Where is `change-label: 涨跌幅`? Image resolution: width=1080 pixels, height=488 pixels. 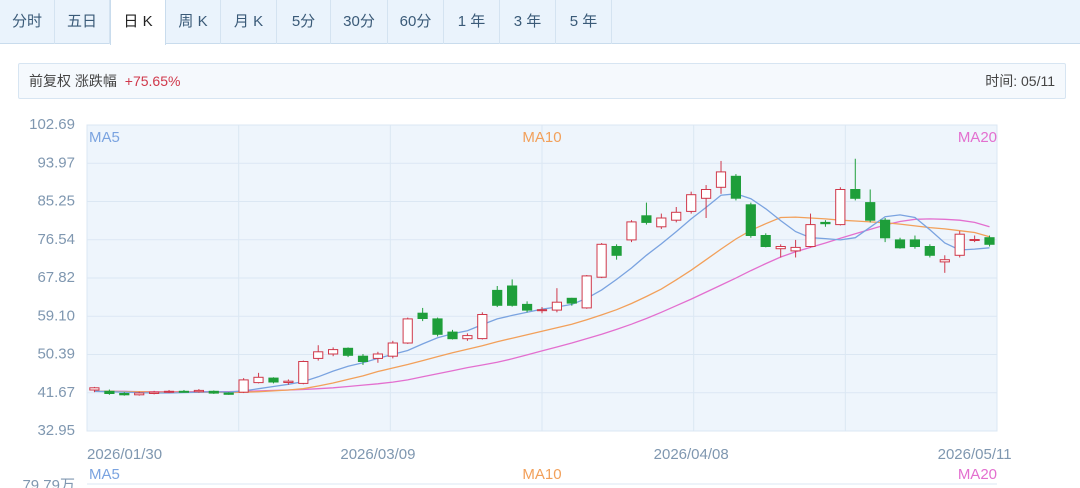 change-label: 涨跌幅 is located at coordinates (95, 81).